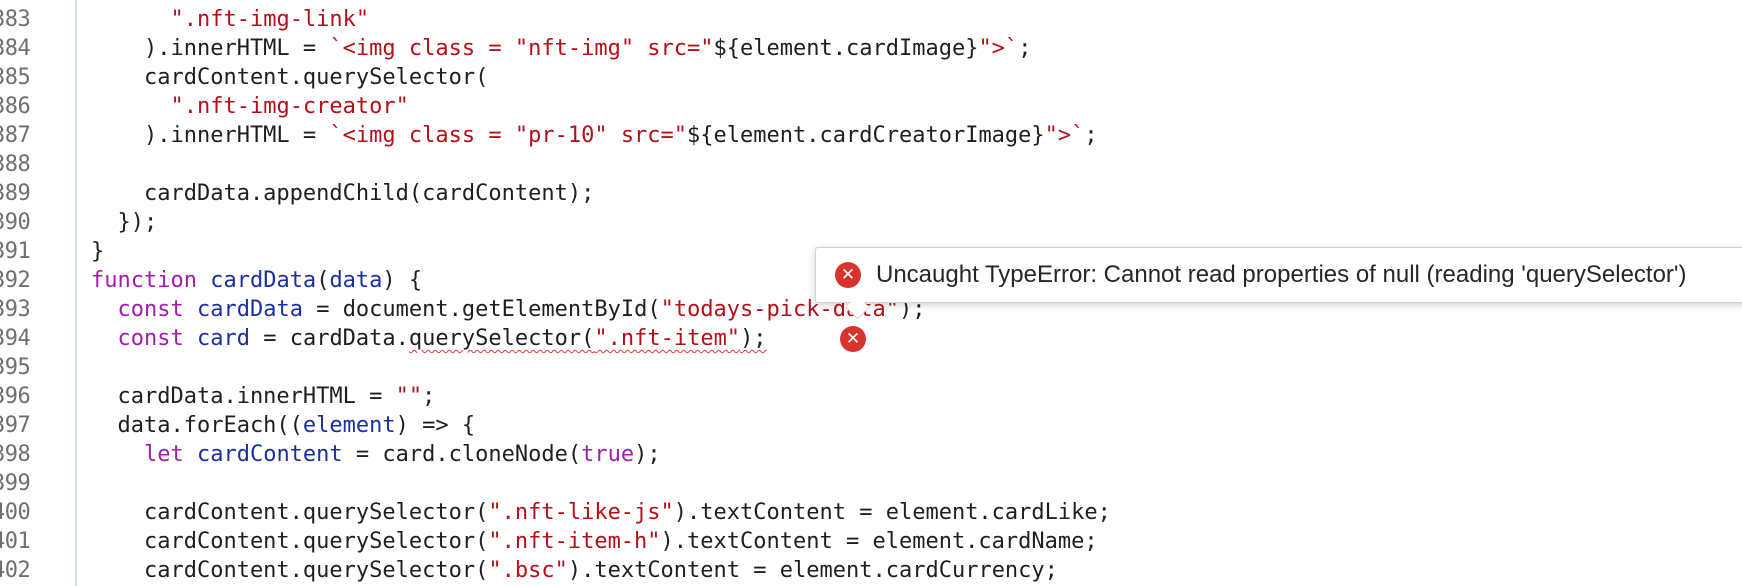 The width and height of the screenshot is (1742, 586). I want to click on line-number: 384, so click(15, 48).